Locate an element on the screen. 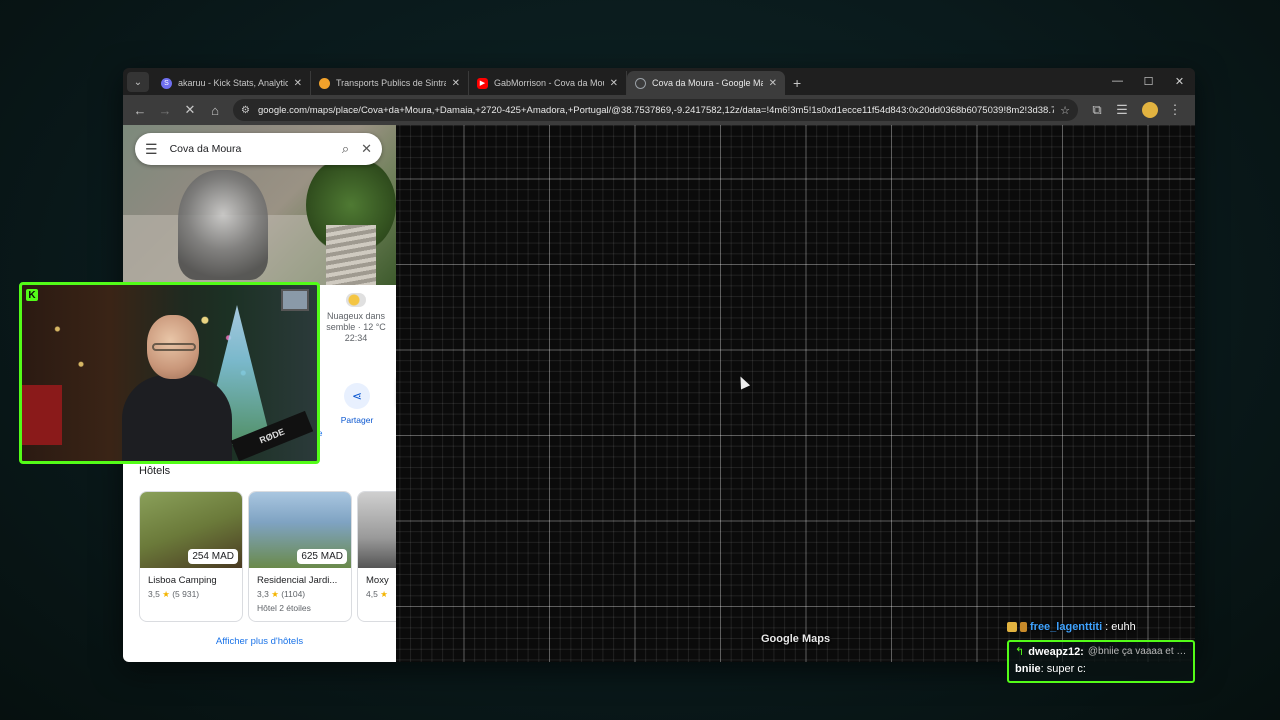 The height and width of the screenshot is (720, 1280). hotel-card: 254 MAD Lisboa Camping 3,5 ★ (5 931) is located at coordinates (191, 556).